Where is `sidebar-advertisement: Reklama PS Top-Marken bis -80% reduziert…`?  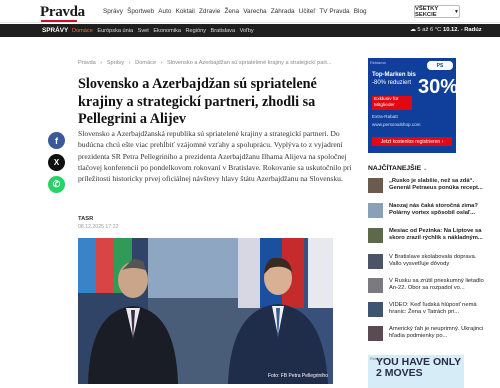
sidebar-advertisement: Reklama PS Top-Marken bis -80% reduziert… is located at coordinates (412, 105).